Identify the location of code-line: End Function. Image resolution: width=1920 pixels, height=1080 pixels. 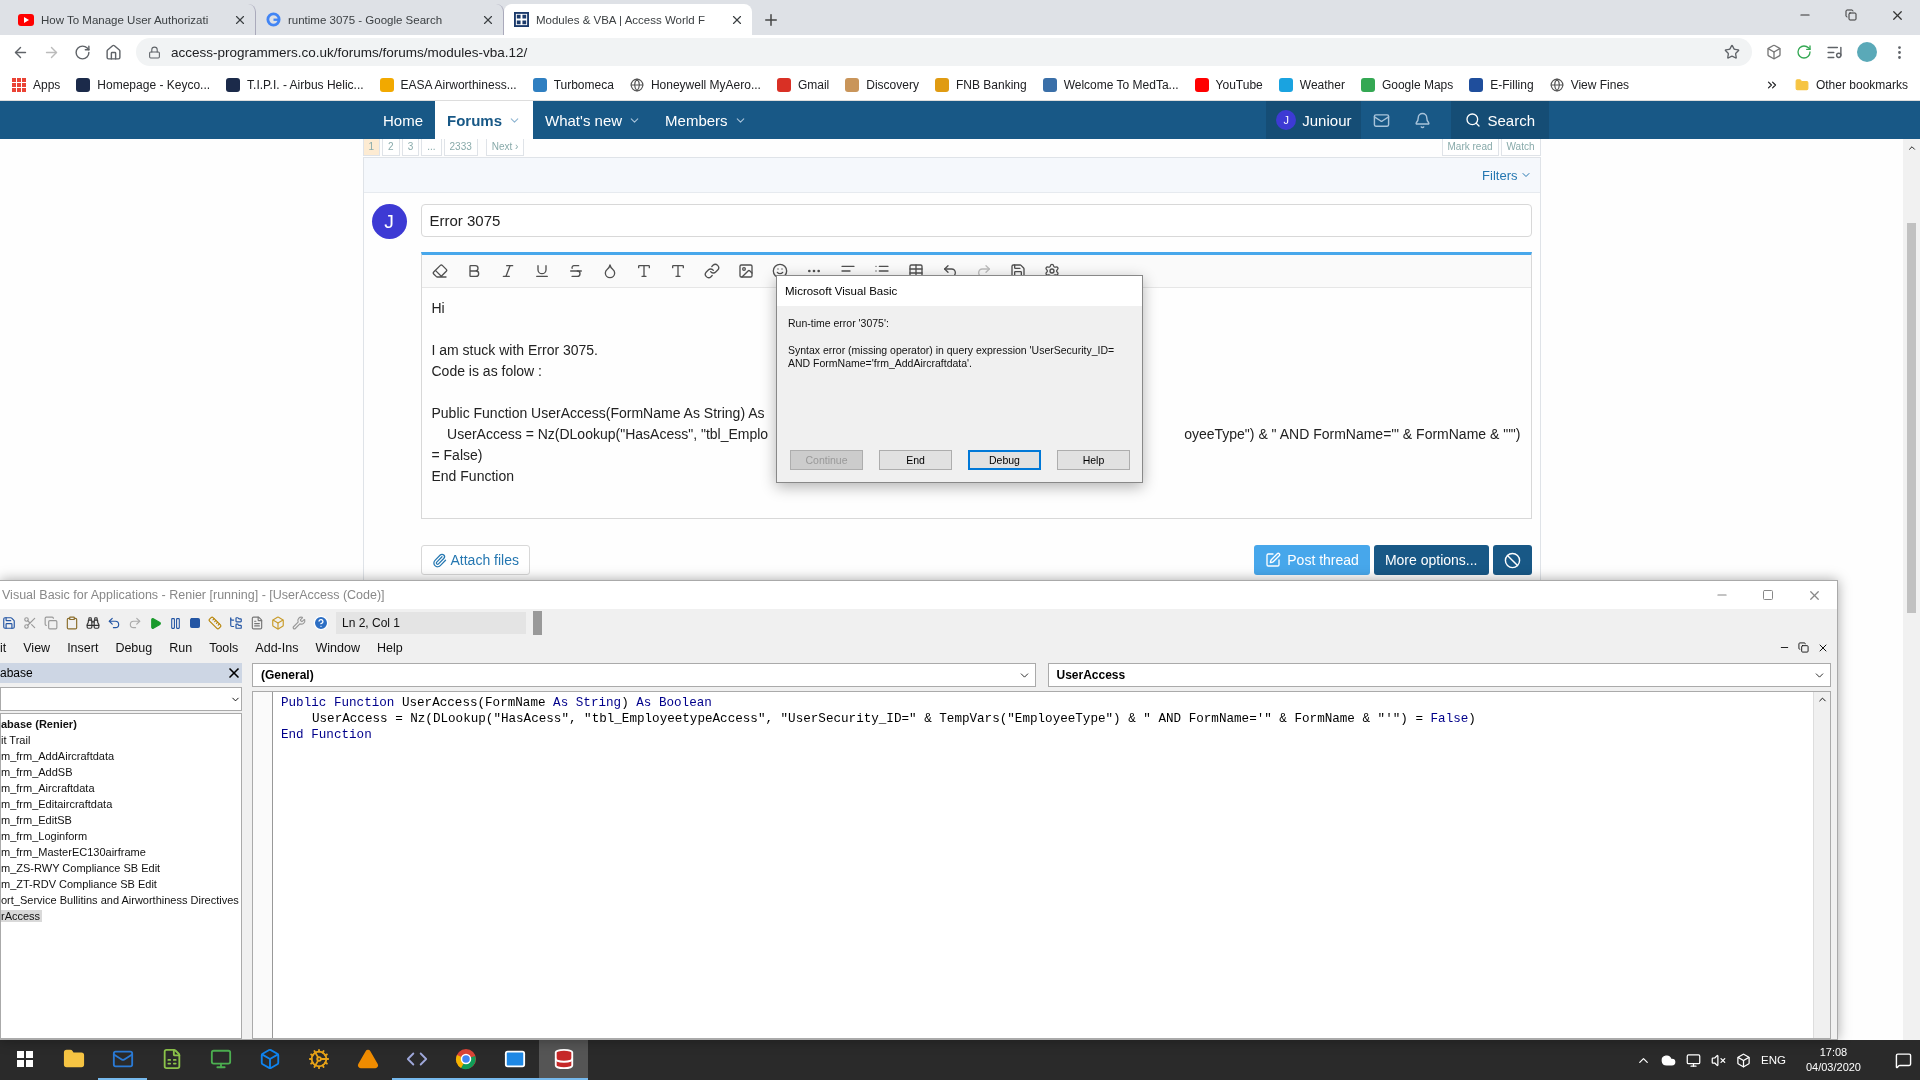
(327, 735).